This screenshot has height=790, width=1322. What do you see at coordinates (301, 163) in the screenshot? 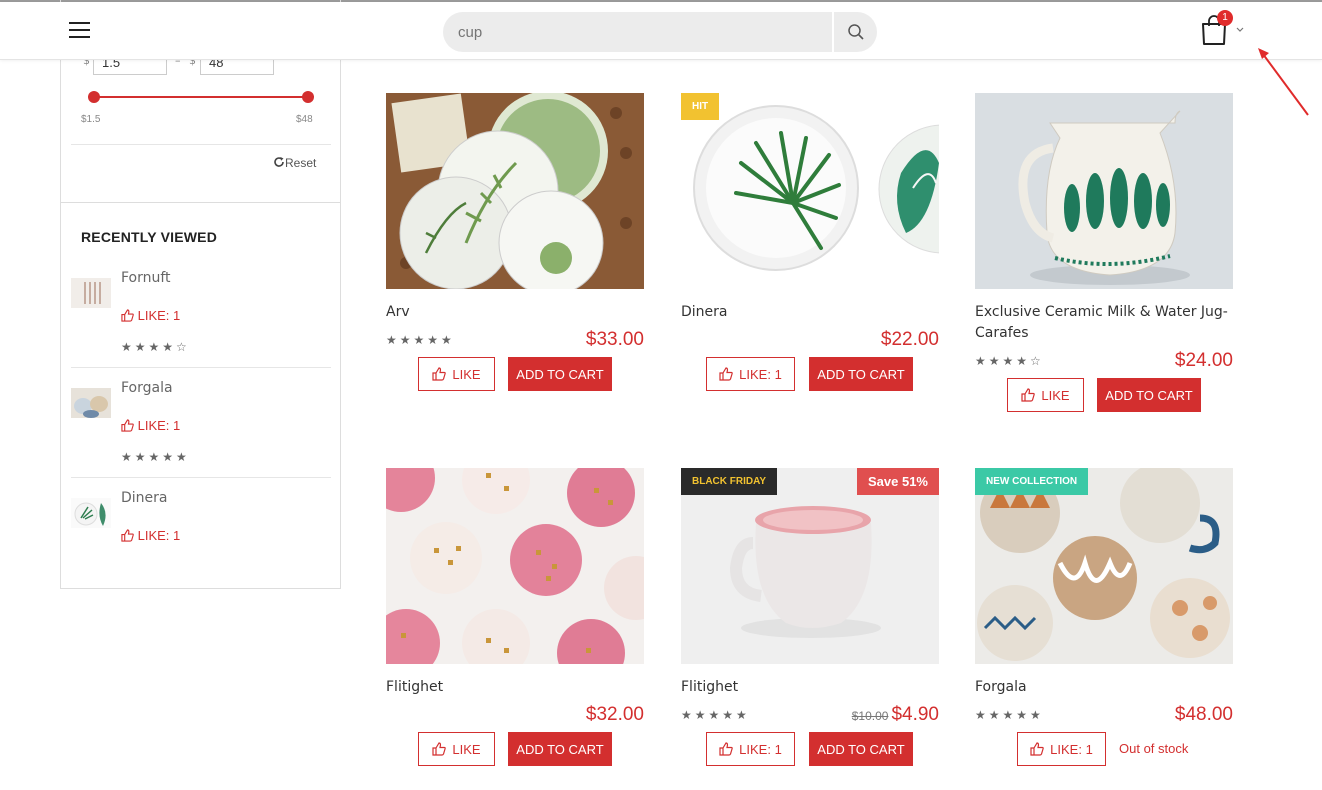
I see `reset-label: Reset` at bounding box center [301, 163].